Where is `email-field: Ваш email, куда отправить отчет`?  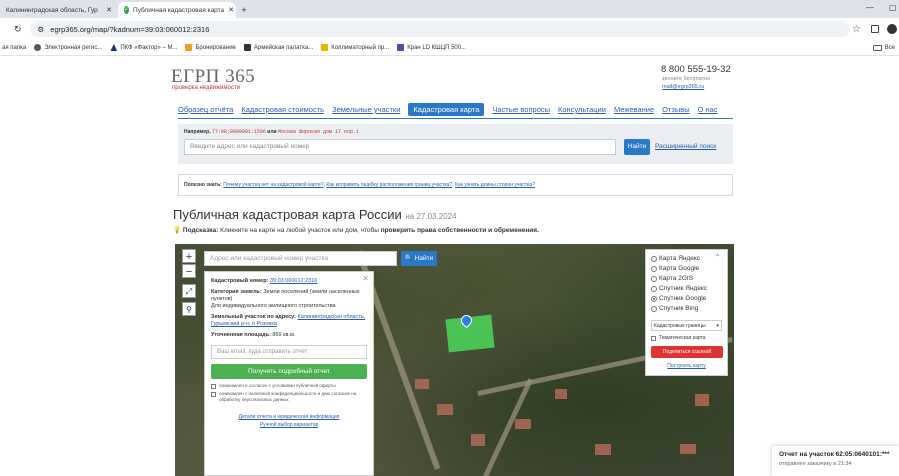
email-field: Ваш email, куда отправить отчет is located at coordinates (289, 352).